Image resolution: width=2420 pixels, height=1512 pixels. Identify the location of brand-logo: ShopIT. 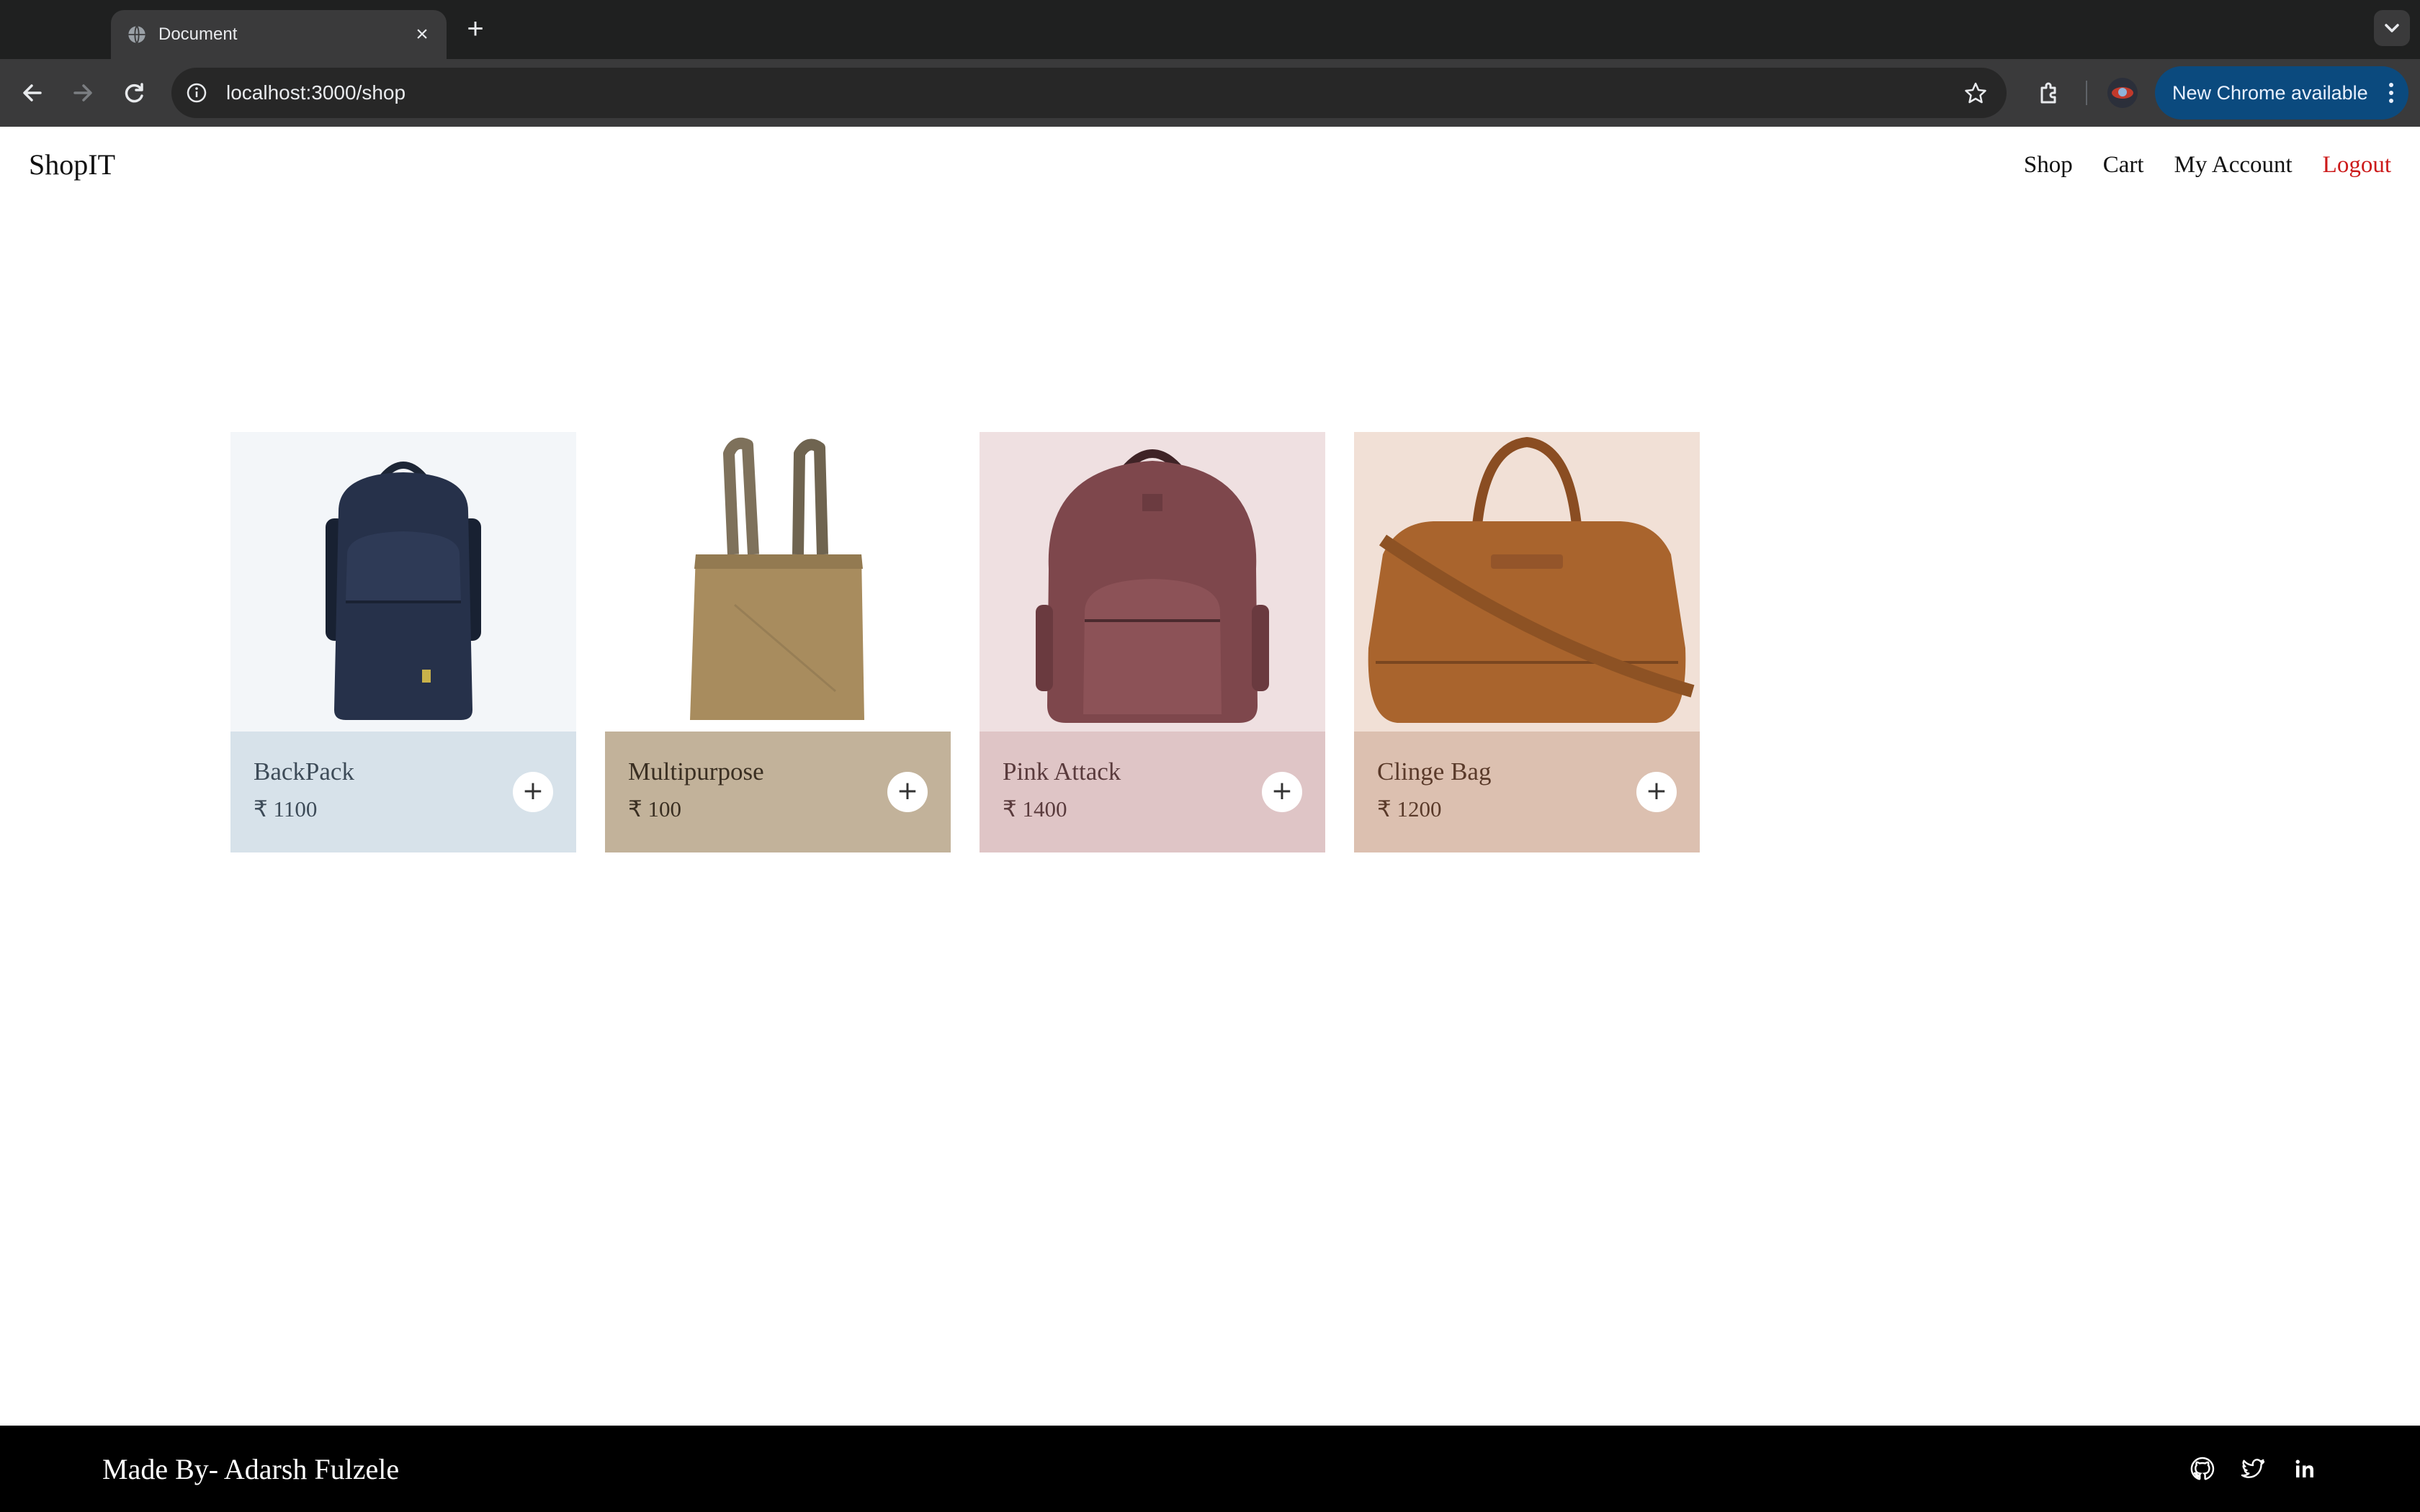
(72, 165).